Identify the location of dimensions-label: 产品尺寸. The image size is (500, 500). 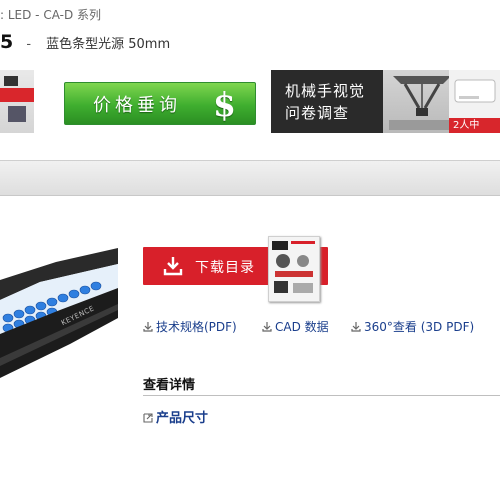
(182, 418).